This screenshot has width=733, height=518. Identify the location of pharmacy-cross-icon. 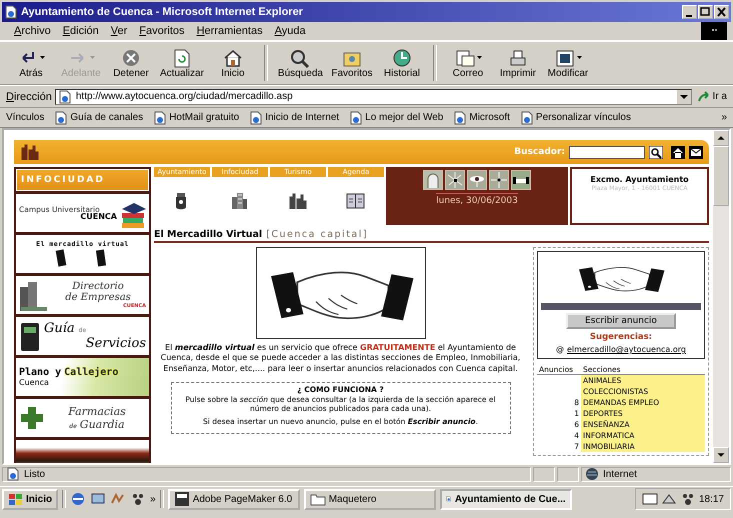
(32, 418).